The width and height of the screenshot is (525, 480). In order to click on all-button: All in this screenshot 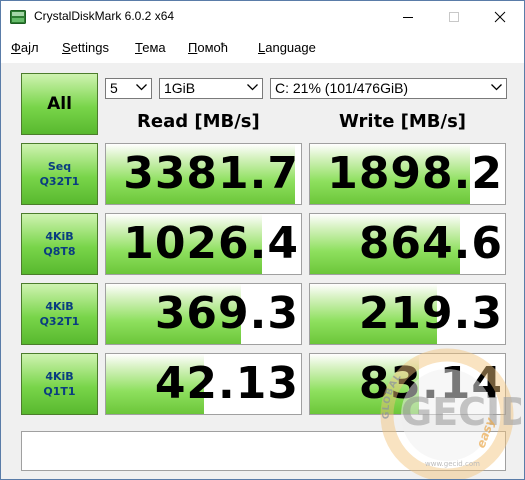, I will do `click(59, 104)`.